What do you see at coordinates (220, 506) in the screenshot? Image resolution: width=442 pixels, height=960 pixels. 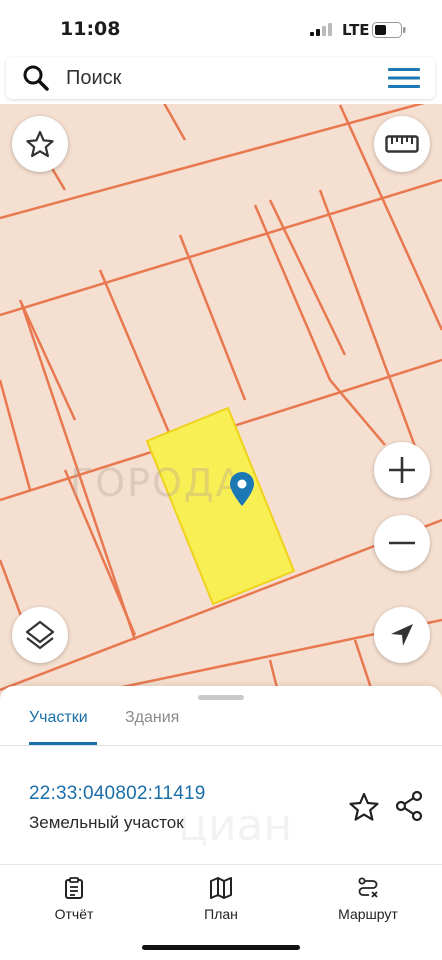 I see `selected-plot` at bounding box center [220, 506].